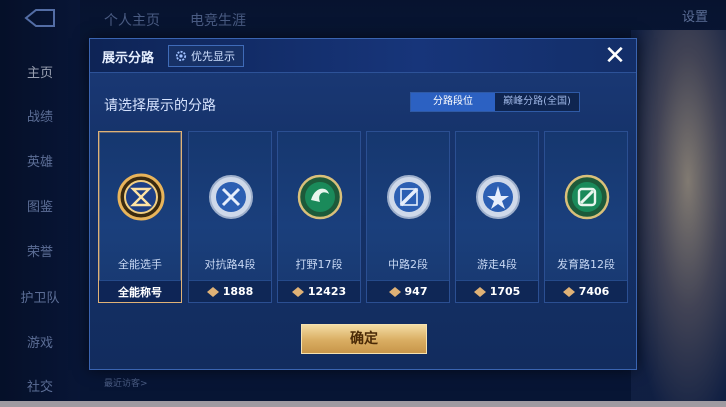  Describe the element at coordinates (320, 197) in the screenshot. I see `jungle-badge-icon` at that location.